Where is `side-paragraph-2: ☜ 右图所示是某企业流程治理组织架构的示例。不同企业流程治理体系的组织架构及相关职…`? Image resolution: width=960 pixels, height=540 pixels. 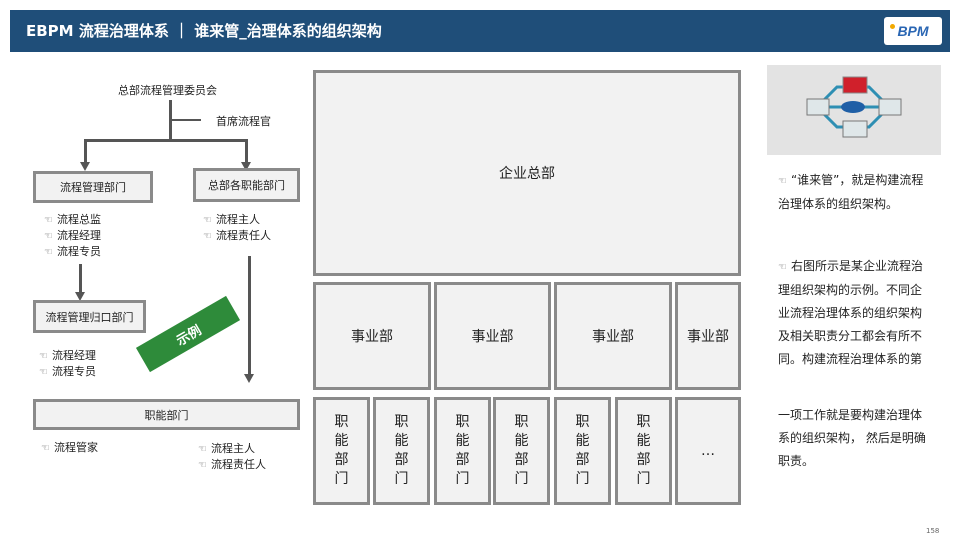
side-paragraph-2: ☜ 右图所示是某企业流程治理组织架构的示例。不同企业流程治理体系的组织架构及相关职… is located at coordinates (850, 312).